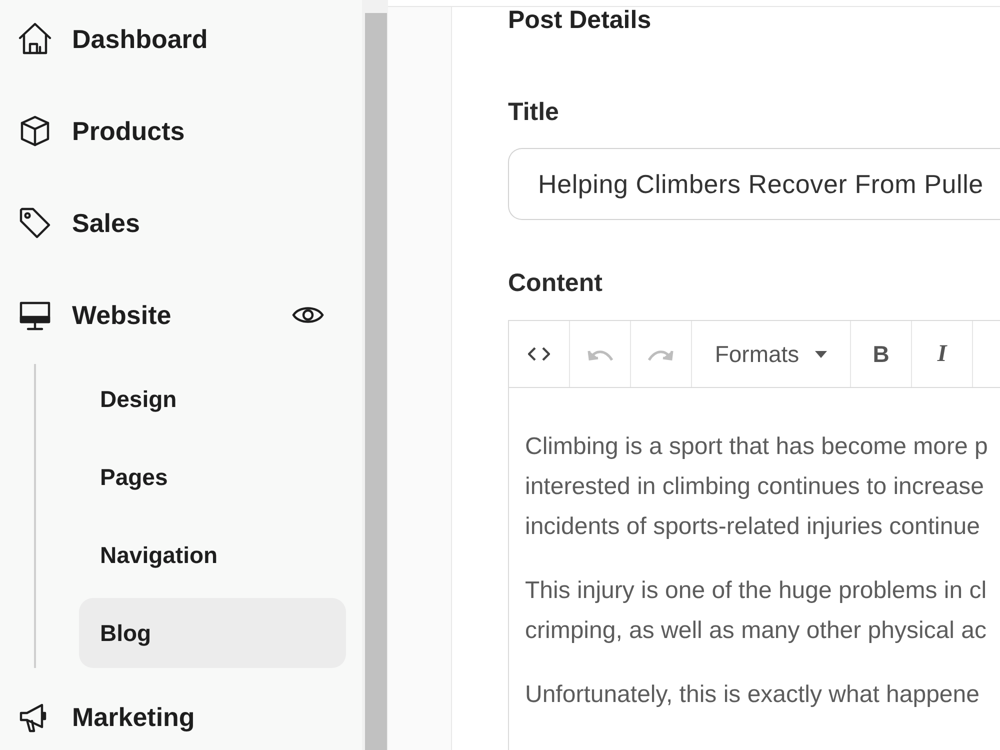 This screenshot has width=1000, height=750. Describe the element at coordinates (212, 633) in the screenshot. I see `sidebar-subitem: Blog` at that location.